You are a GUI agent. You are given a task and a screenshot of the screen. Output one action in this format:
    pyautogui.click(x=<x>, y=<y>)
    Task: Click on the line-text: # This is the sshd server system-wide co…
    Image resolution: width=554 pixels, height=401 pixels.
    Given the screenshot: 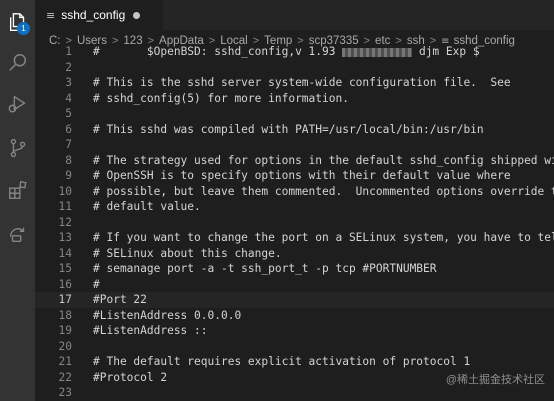 What is the action you would take?
    pyautogui.click(x=302, y=83)
    